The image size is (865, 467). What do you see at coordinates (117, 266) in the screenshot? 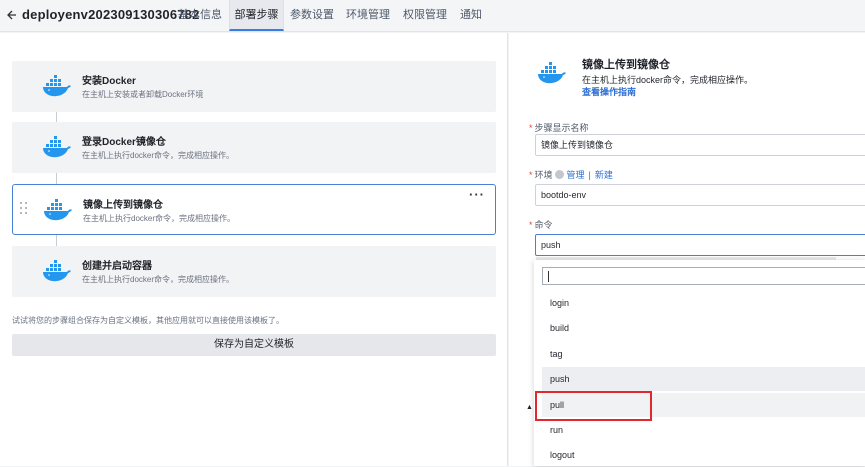
I see `step-title: 创建并启动容器` at bounding box center [117, 266].